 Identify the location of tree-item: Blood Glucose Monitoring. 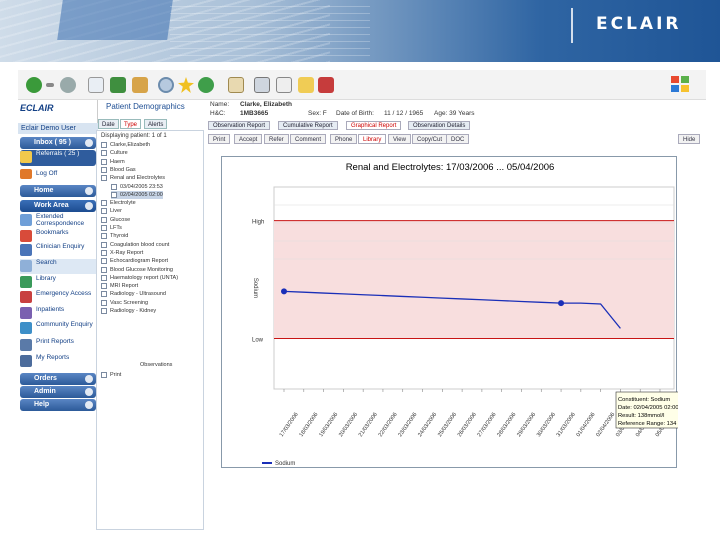
(137, 270).